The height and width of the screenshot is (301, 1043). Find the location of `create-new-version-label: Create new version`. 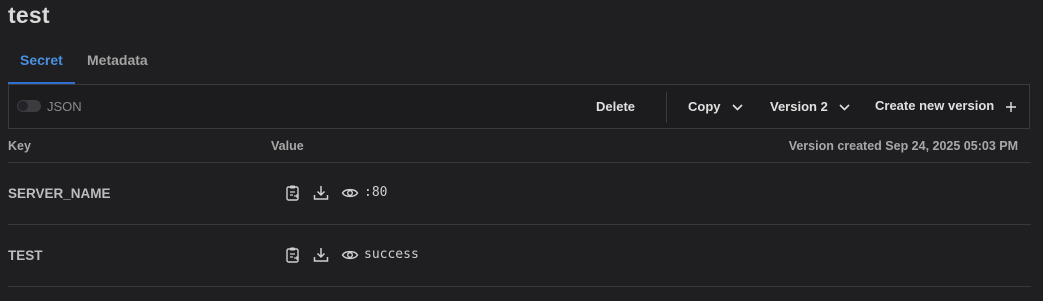

create-new-version-label: Create new version is located at coordinates (935, 105).